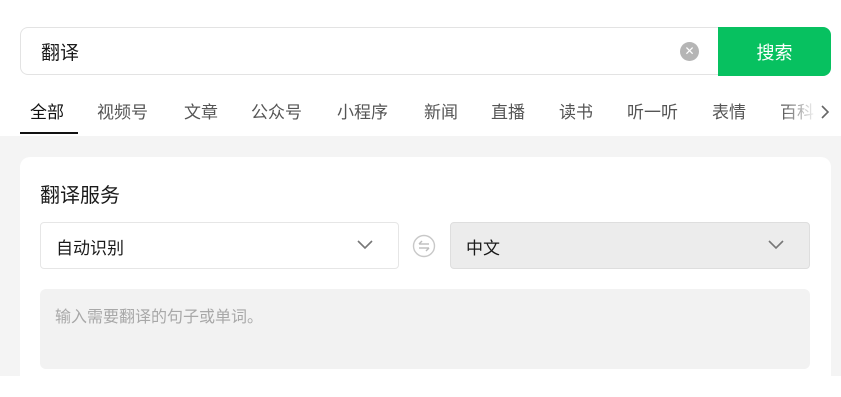 Image resolution: width=841 pixels, height=397 pixels. I want to click on chevron-right-icon, so click(825, 112).